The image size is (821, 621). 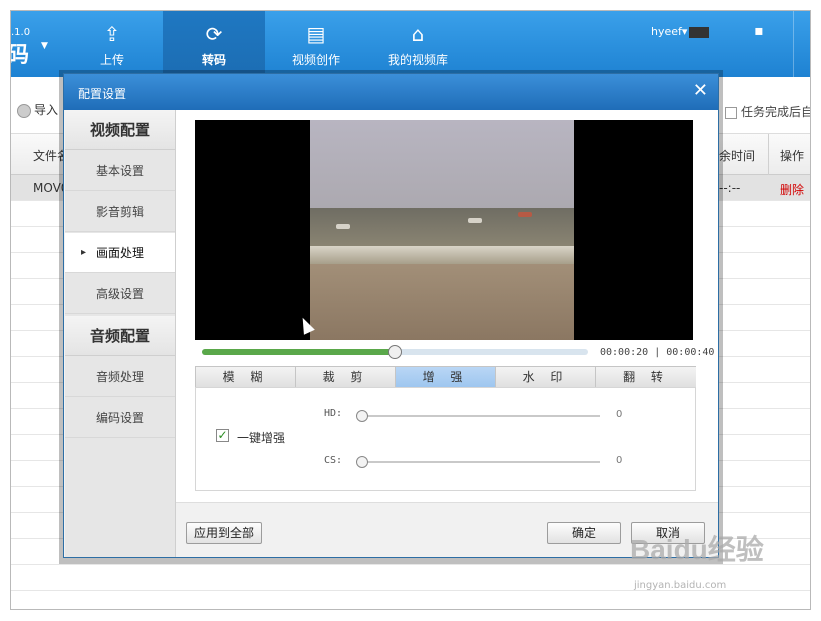 I want to click on column-divider, so click(x=768, y=155).